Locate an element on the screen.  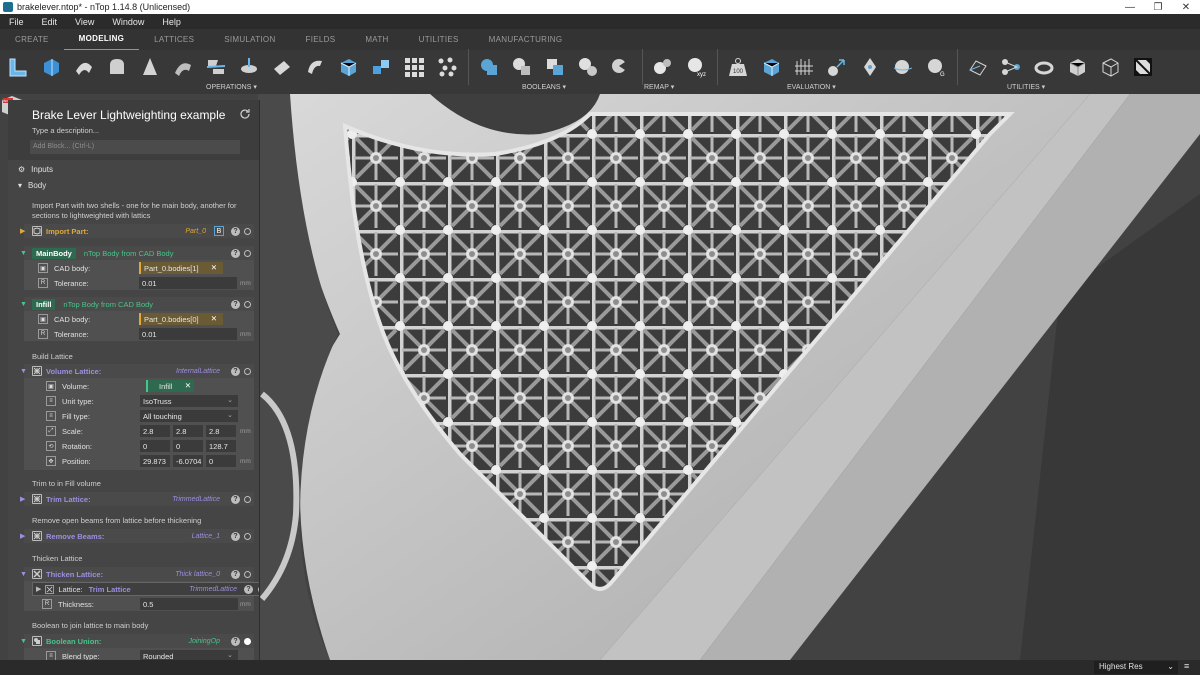
main-body-name: MainBody is located at coordinates (54, 253).